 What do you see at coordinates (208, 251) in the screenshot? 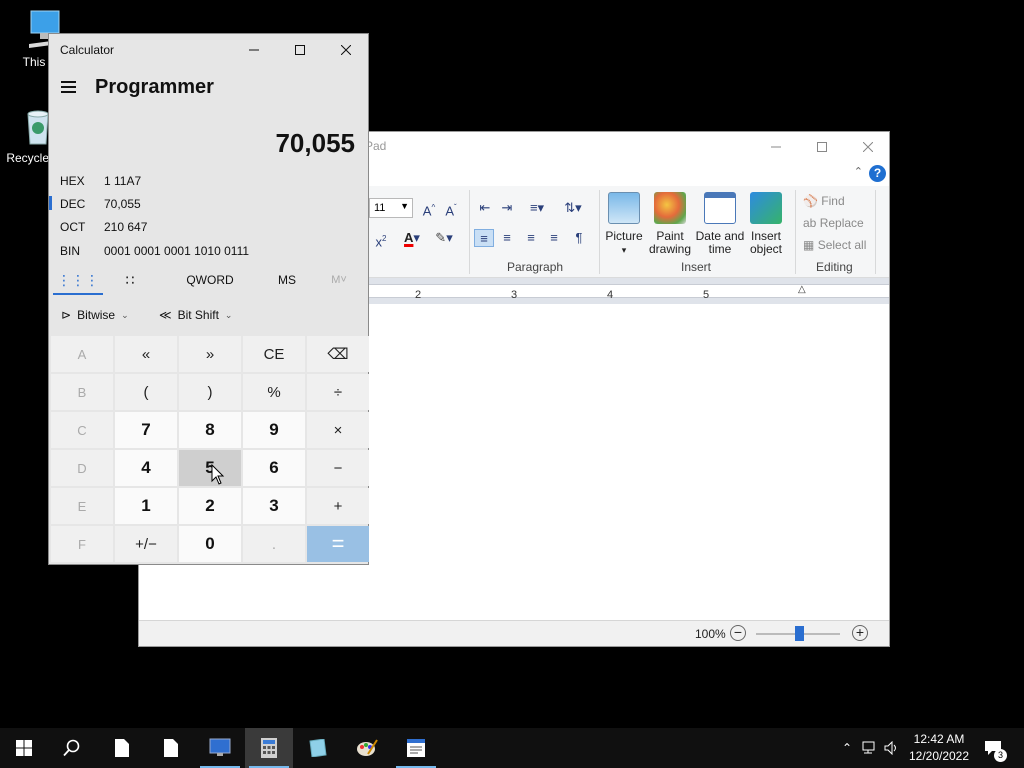
I see `radix-bin: BIN 0001 0001 0001 1010 0111` at bounding box center [208, 251].